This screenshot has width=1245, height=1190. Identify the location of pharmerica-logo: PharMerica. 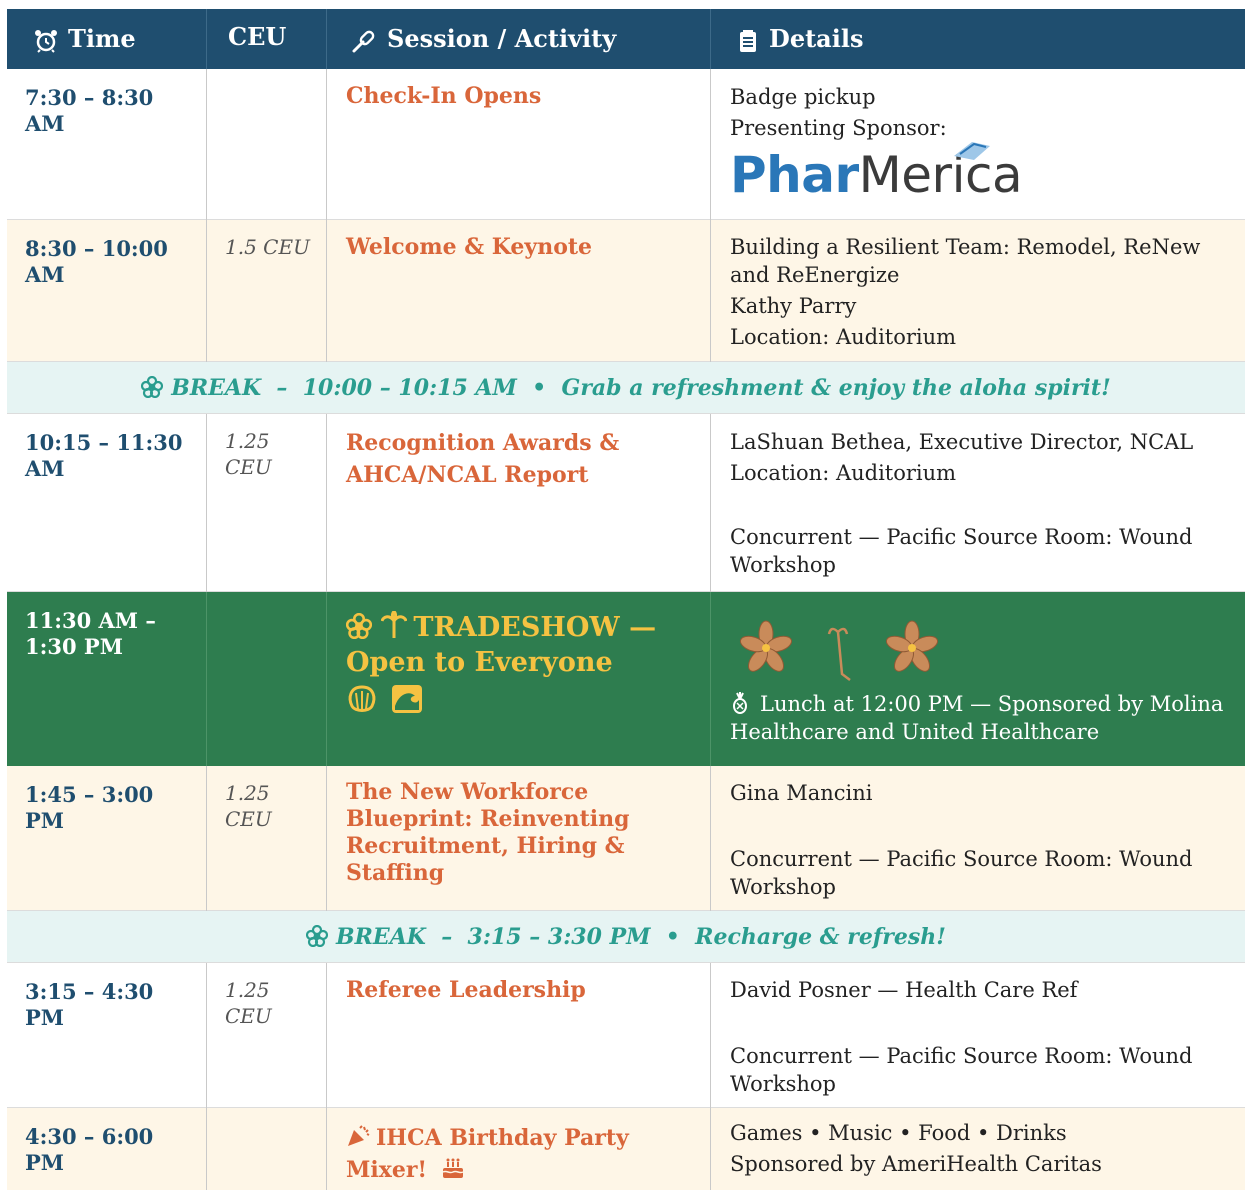
(985, 172).